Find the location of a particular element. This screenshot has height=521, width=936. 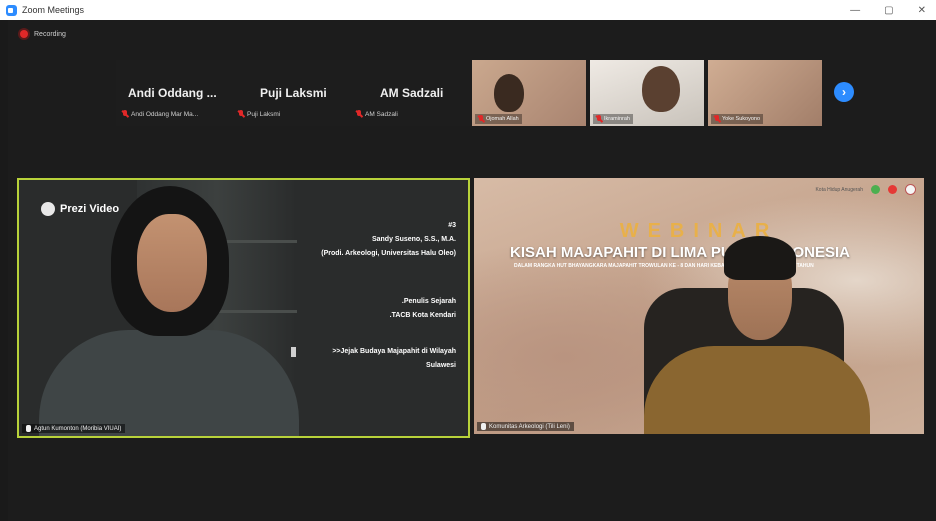

zoom-app-icon is located at coordinates (11, 10).